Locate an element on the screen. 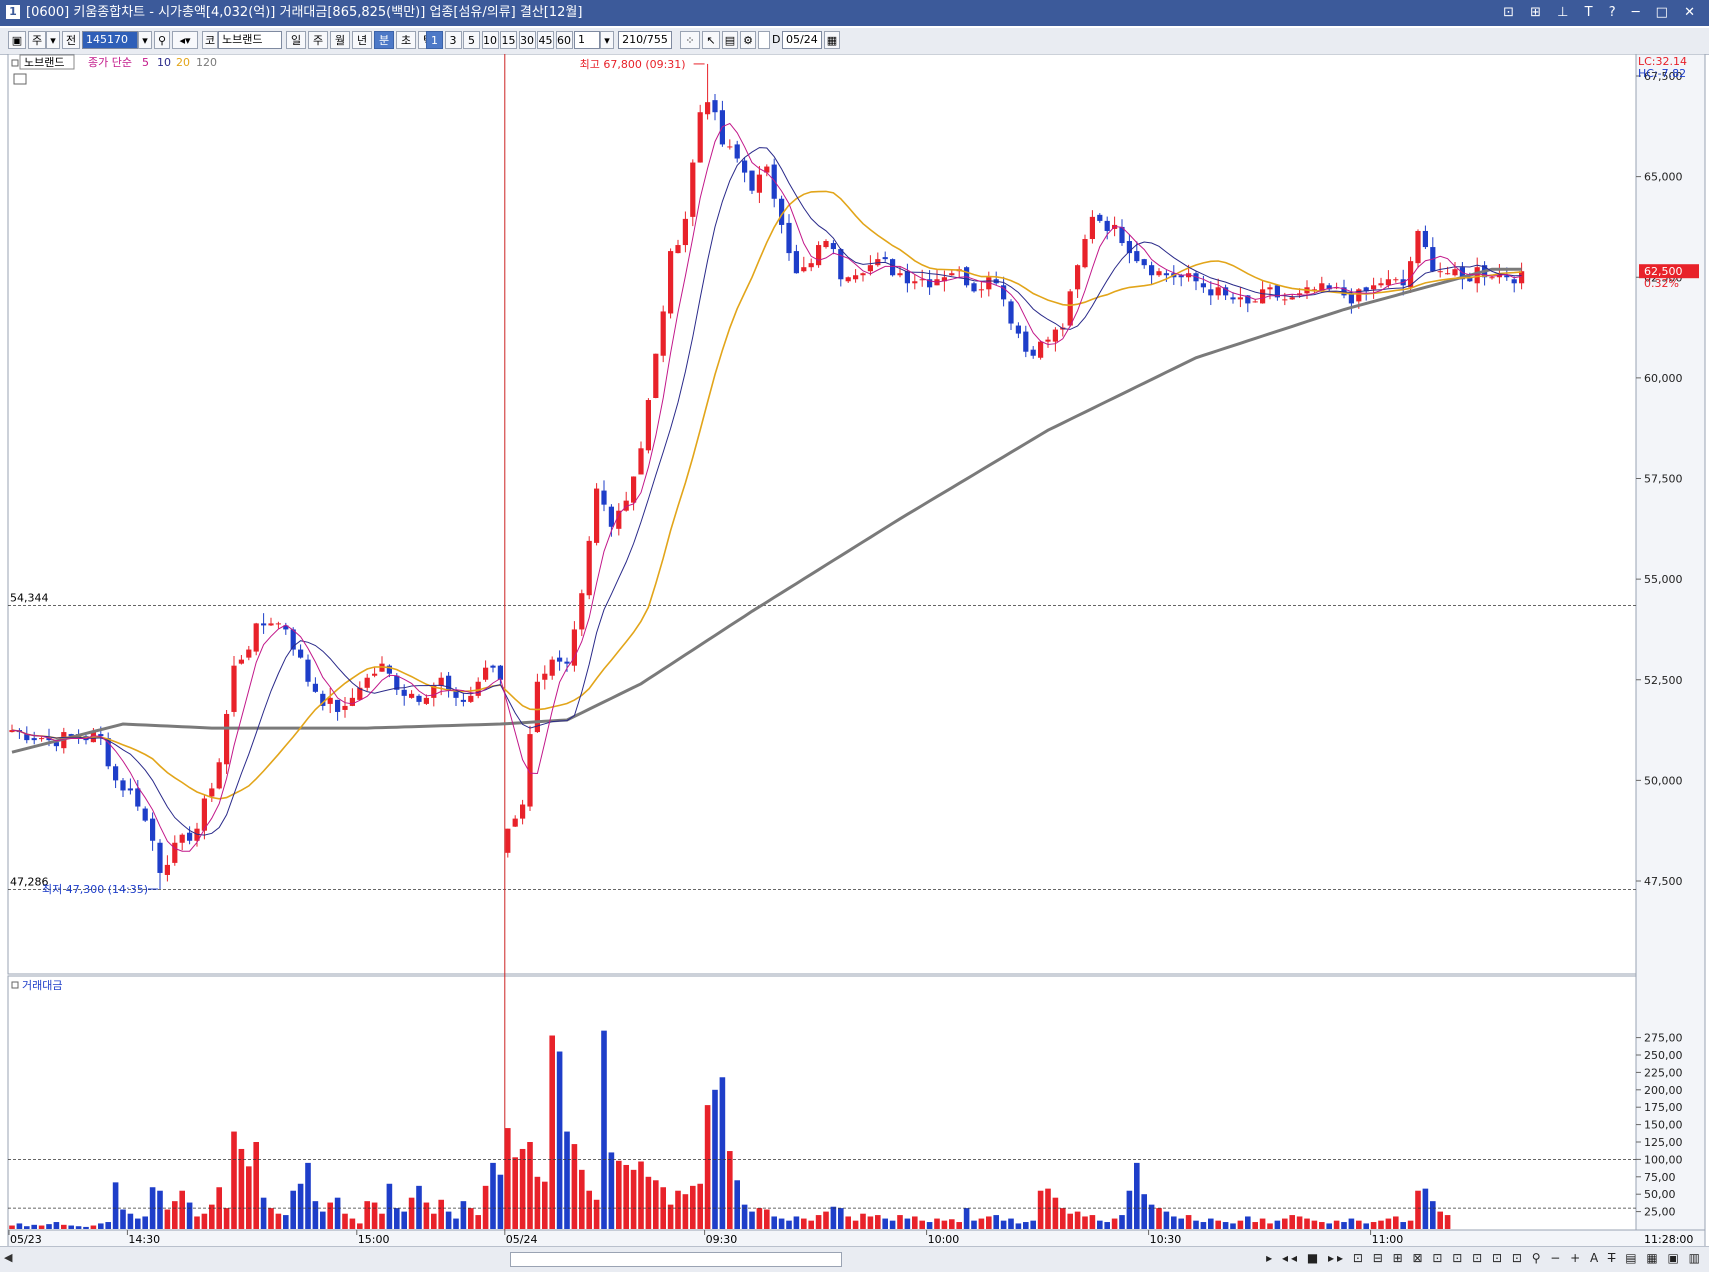 This screenshot has height=1272, width=1709. scroll-thumb is located at coordinates (676, 1259).